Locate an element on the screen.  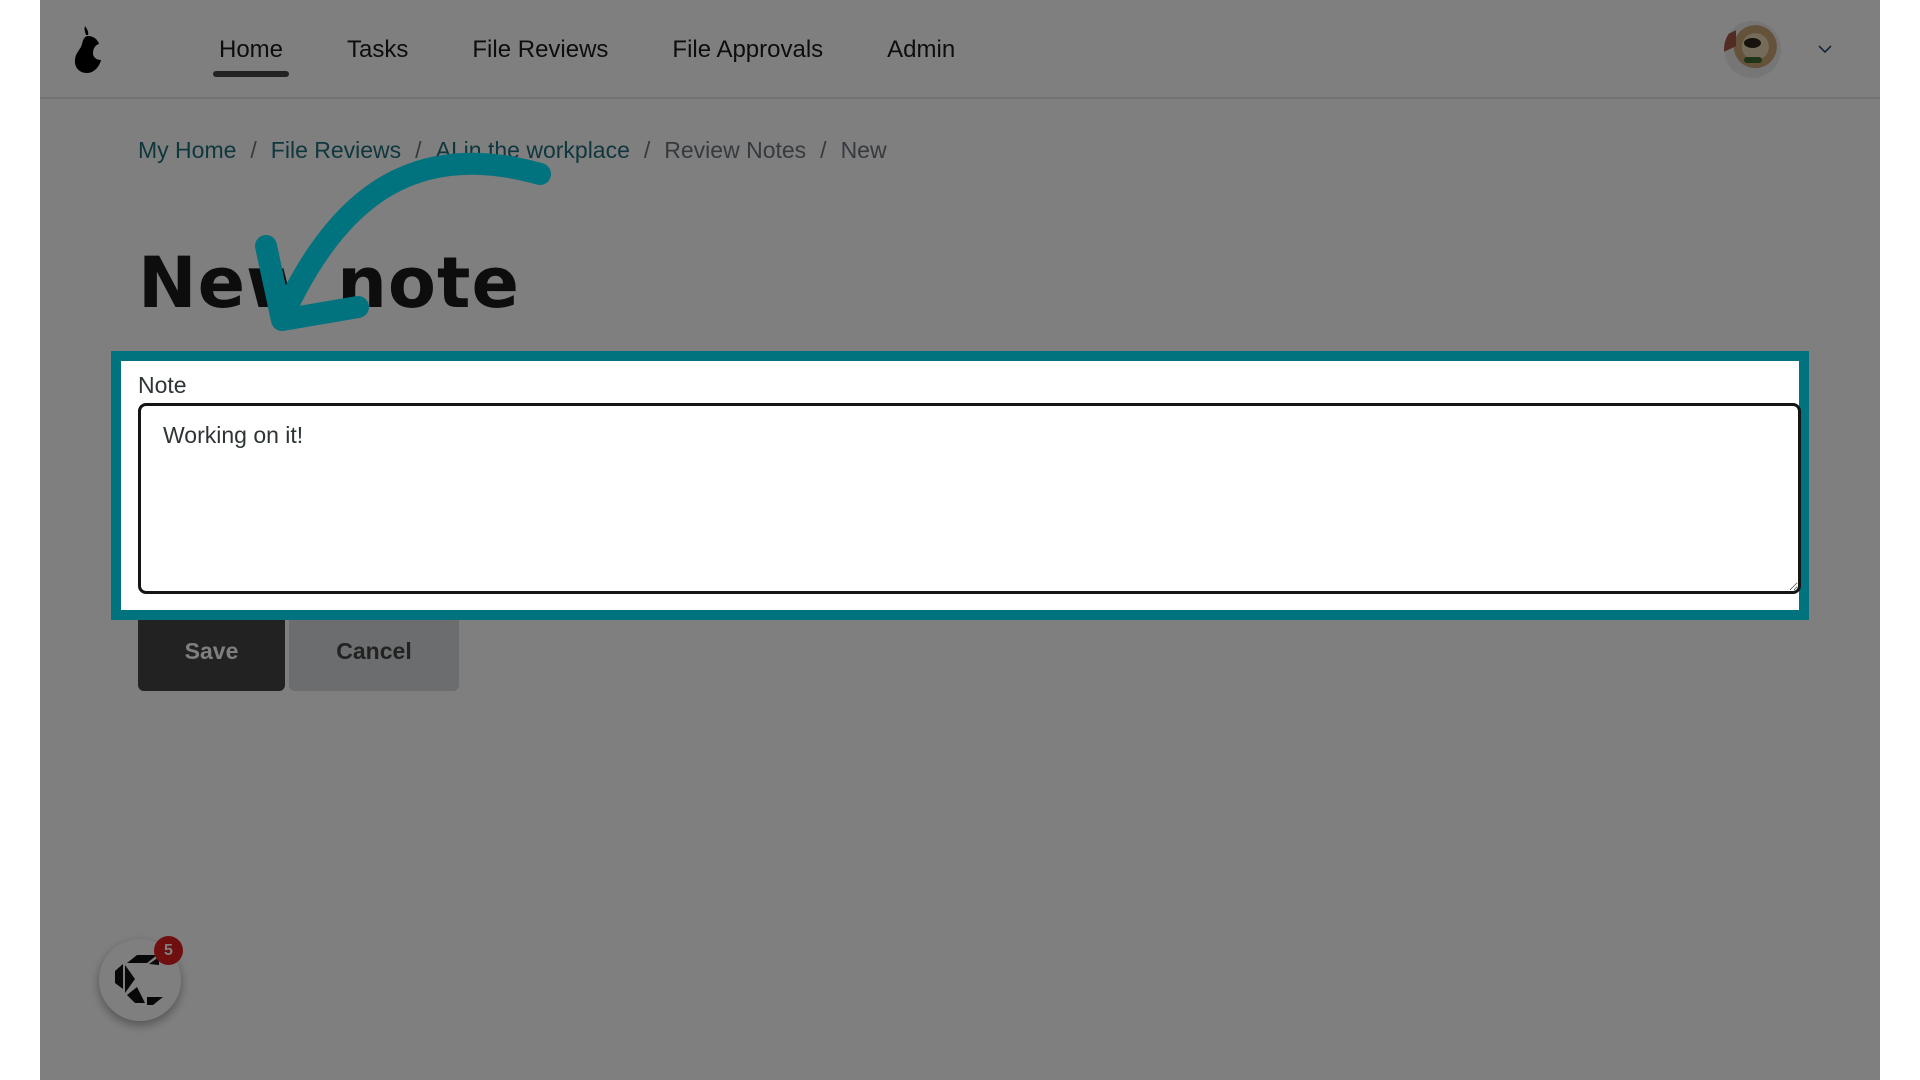
pear-logo-icon is located at coordinates (90, 50).